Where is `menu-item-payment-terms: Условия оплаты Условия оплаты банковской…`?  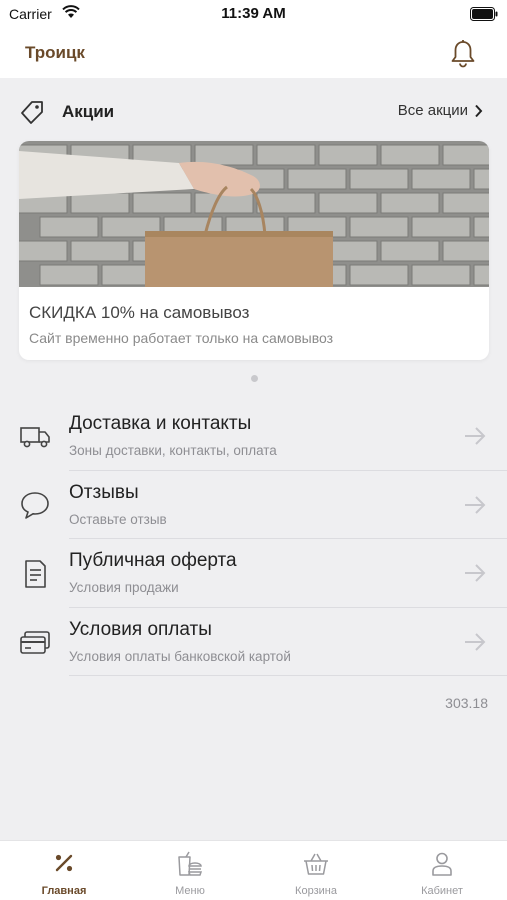
menu-item-payment-terms: Условия оплаты Условия оплаты банковской… is located at coordinates (253, 642).